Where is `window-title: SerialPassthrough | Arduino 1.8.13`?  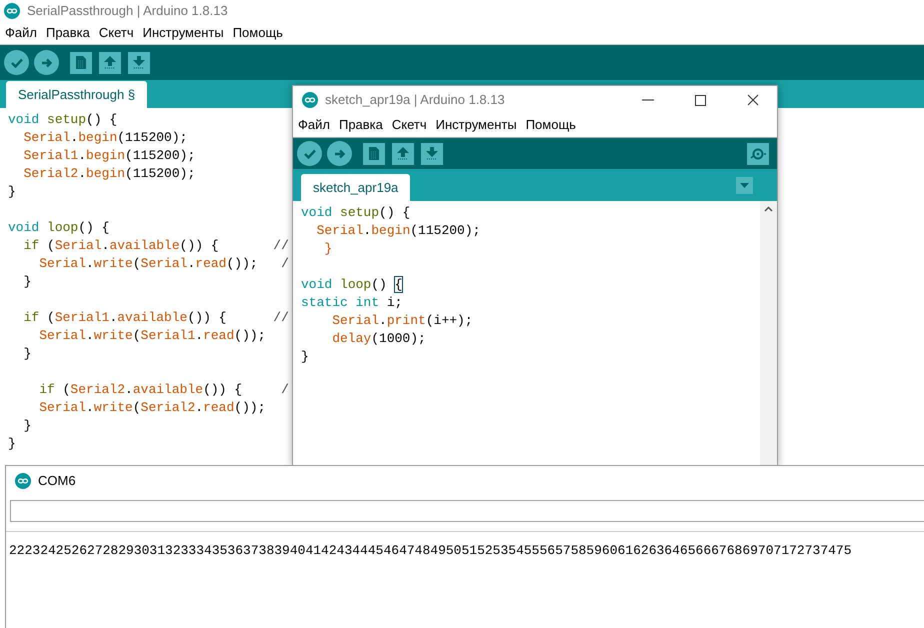 window-title: SerialPassthrough | Arduino 1.8.13 is located at coordinates (127, 11).